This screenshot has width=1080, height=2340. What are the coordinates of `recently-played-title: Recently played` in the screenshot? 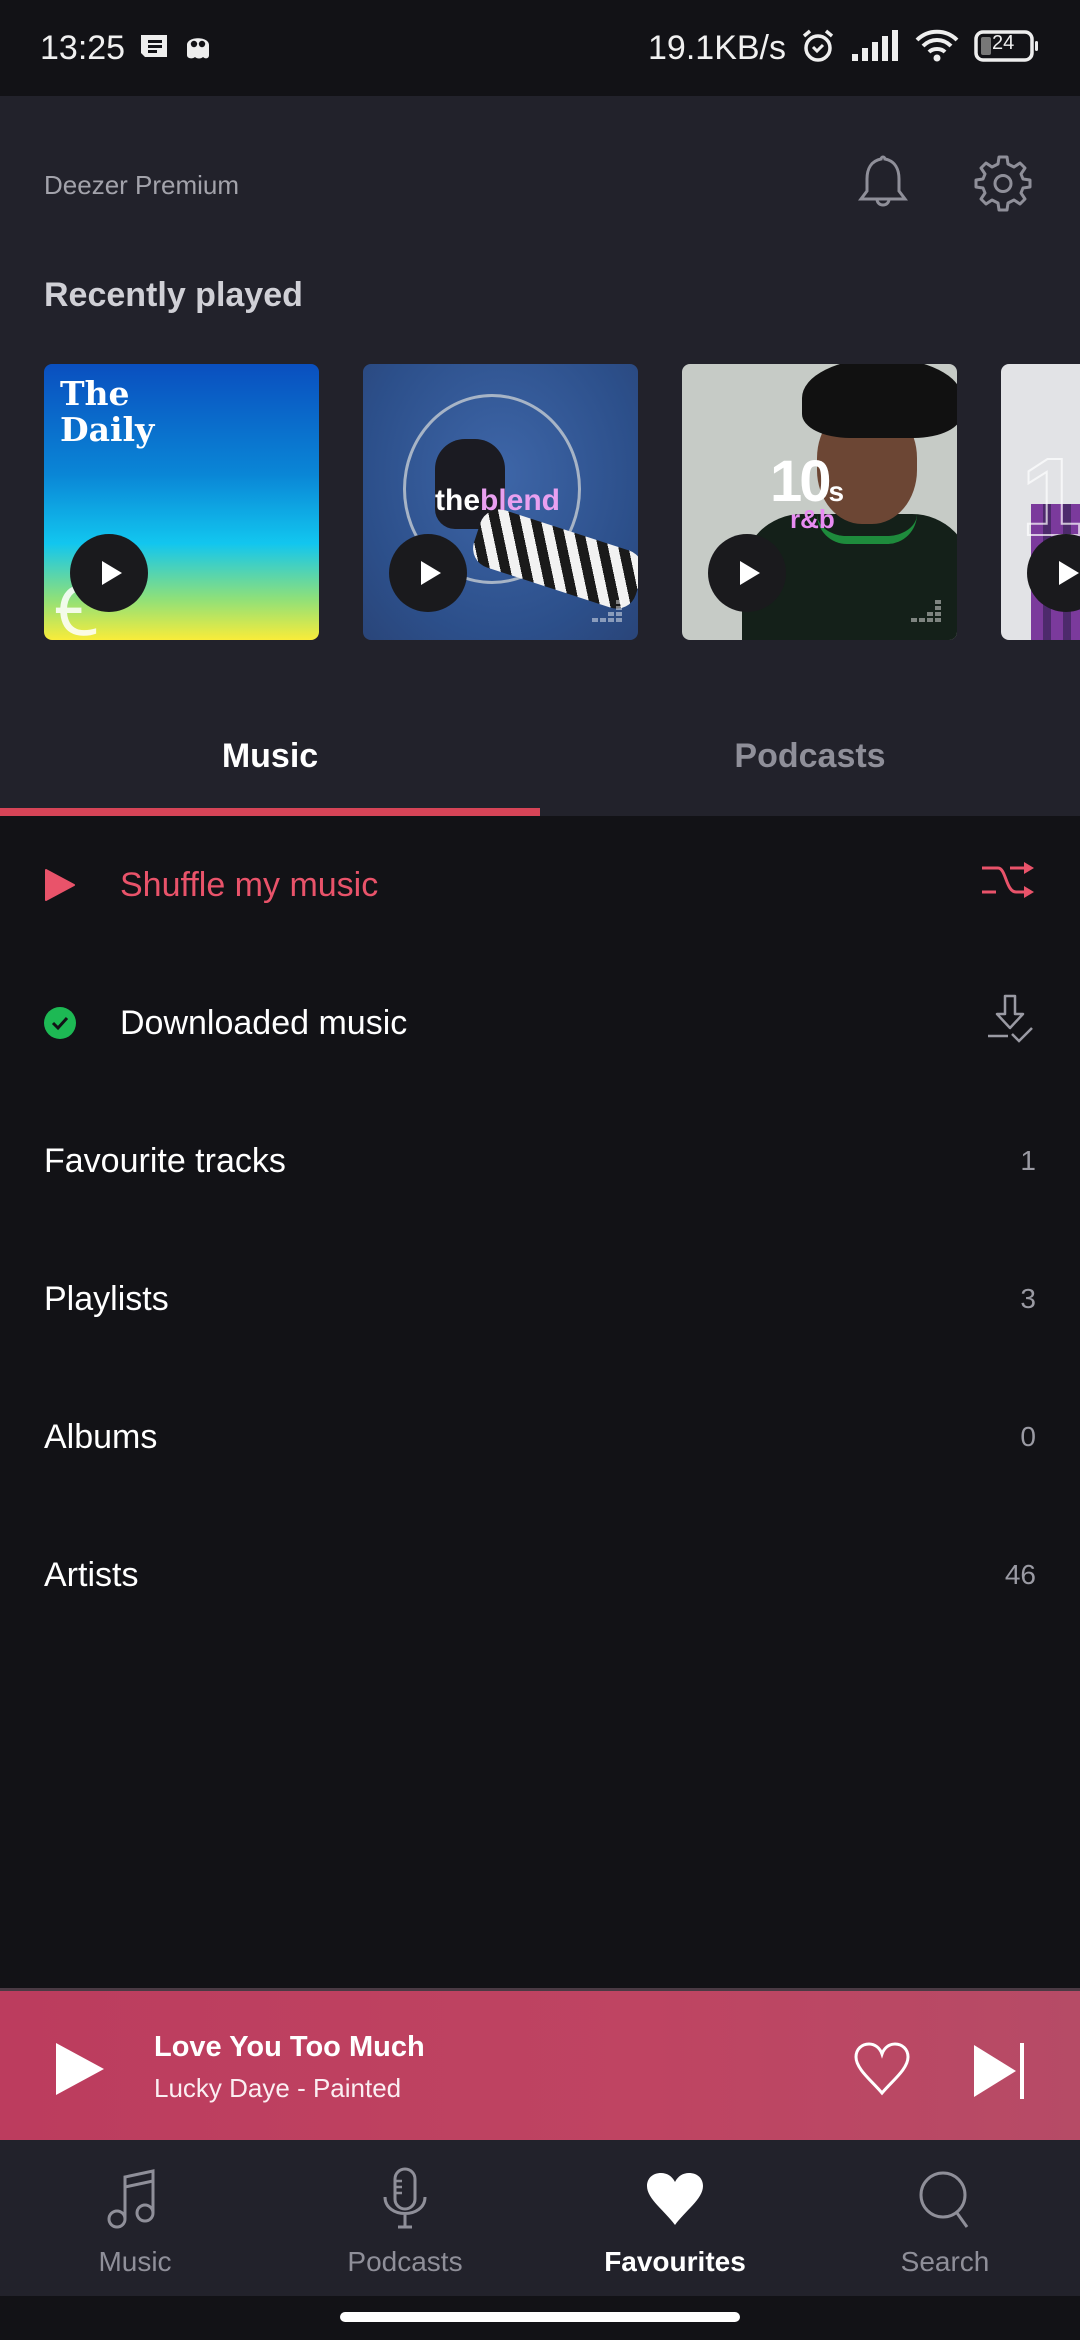 It's located at (173, 295).